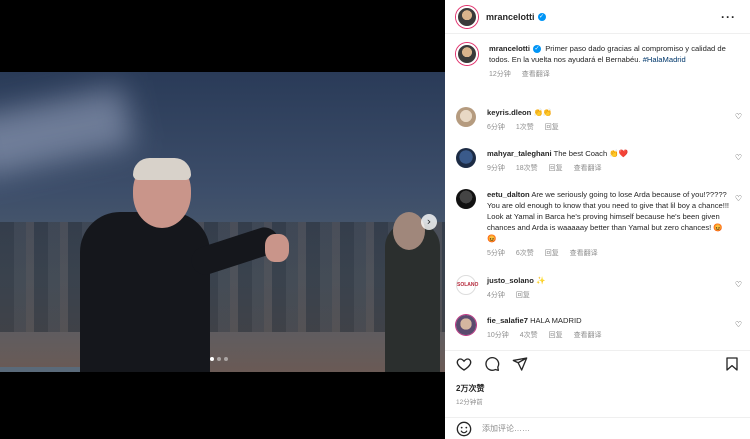  What do you see at coordinates (540, 280) in the screenshot?
I see `comment-text: ✨` at bounding box center [540, 280].